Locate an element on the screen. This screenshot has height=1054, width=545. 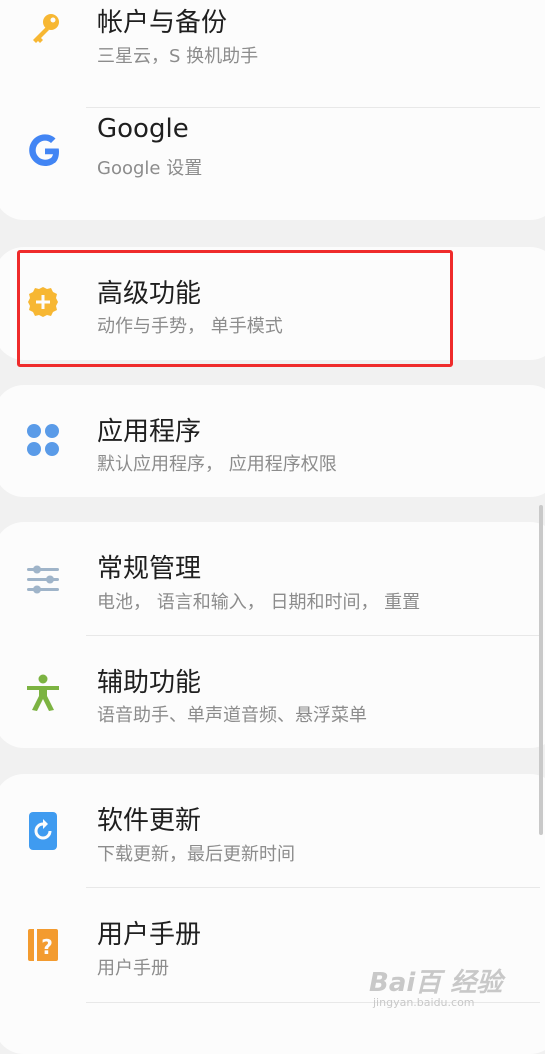
settings-item-title: 软件更新 is located at coordinates (149, 821).